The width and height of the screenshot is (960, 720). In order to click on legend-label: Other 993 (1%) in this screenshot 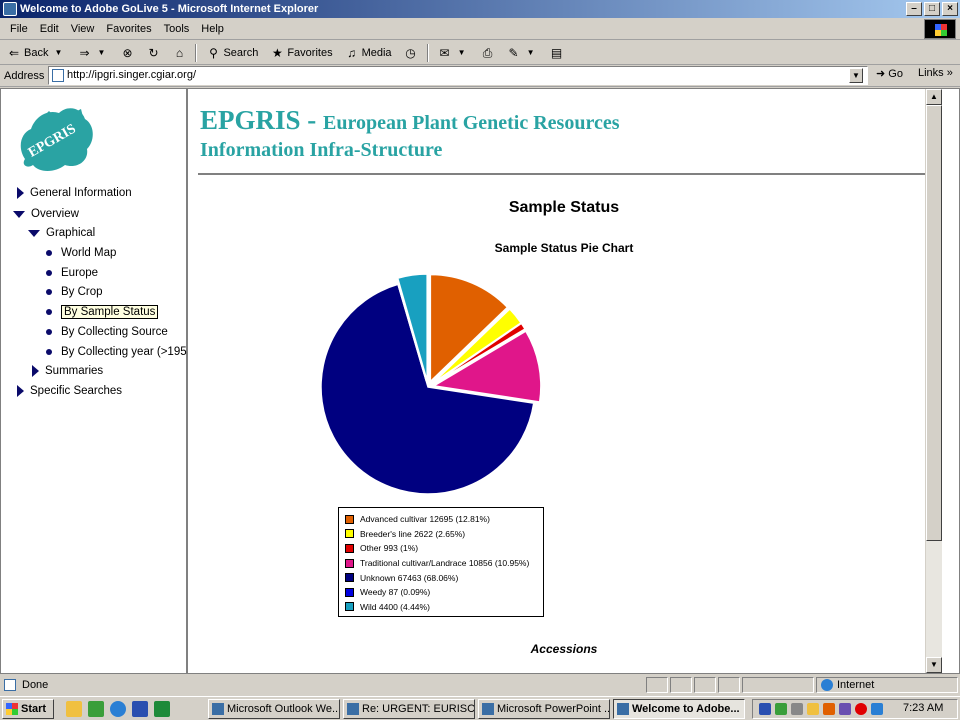, I will do `click(389, 548)`.